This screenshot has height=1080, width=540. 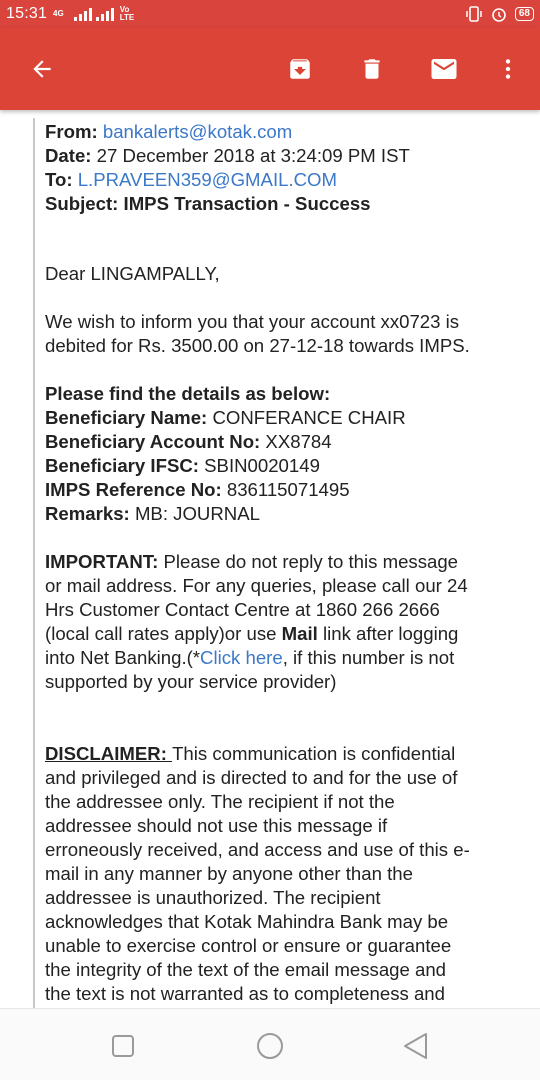 What do you see at coordinates (191, 681) in the screenshot?
I see `important-line: supported by your service provider)` at bounding box center [191, 681].